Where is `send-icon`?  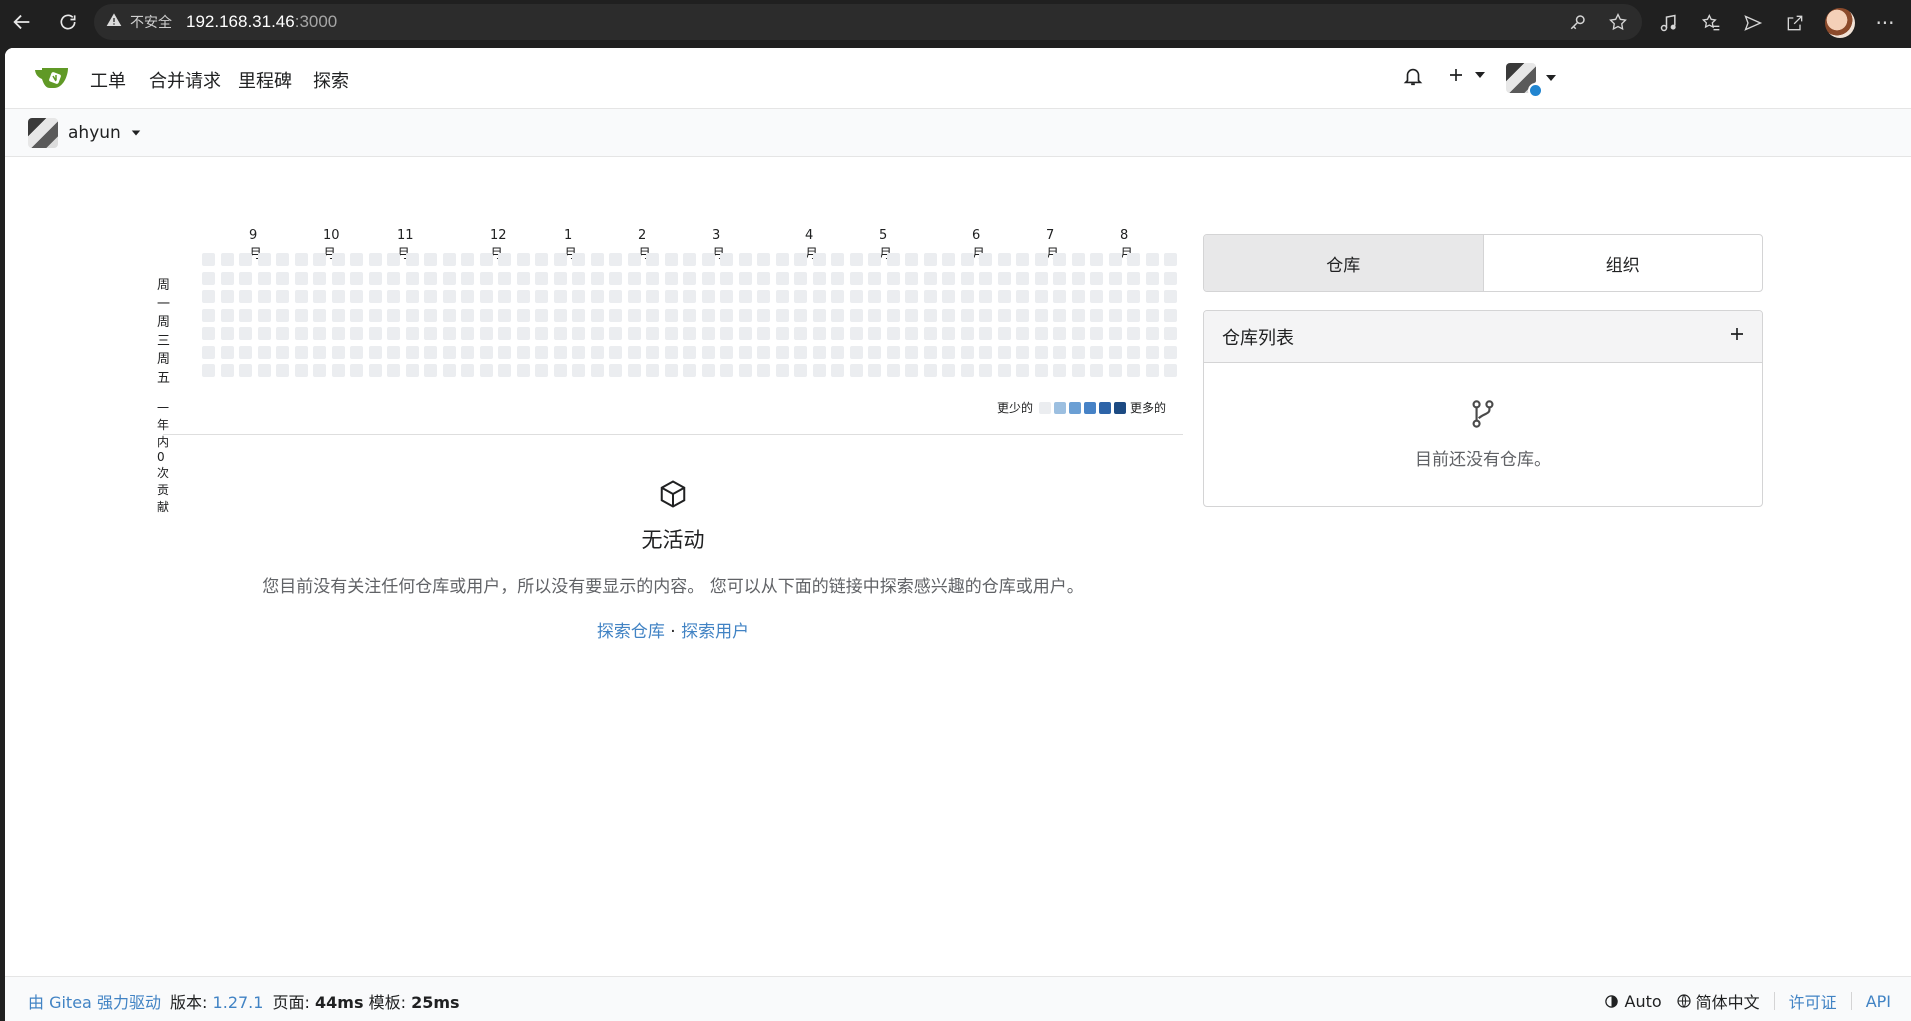
send-icon is located at coordinates (1753, 23).